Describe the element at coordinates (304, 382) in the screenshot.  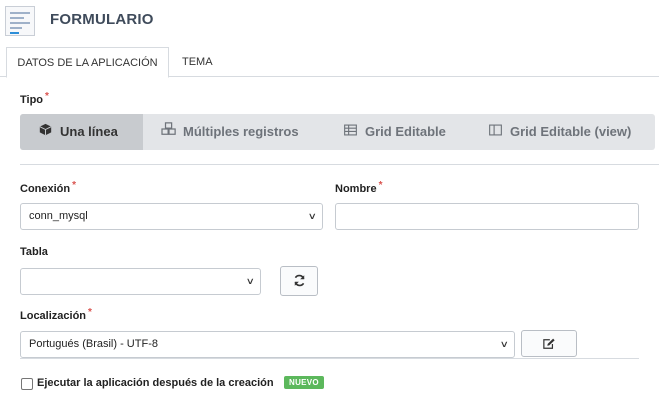
I see `new-badge: NUEVO` at that location.